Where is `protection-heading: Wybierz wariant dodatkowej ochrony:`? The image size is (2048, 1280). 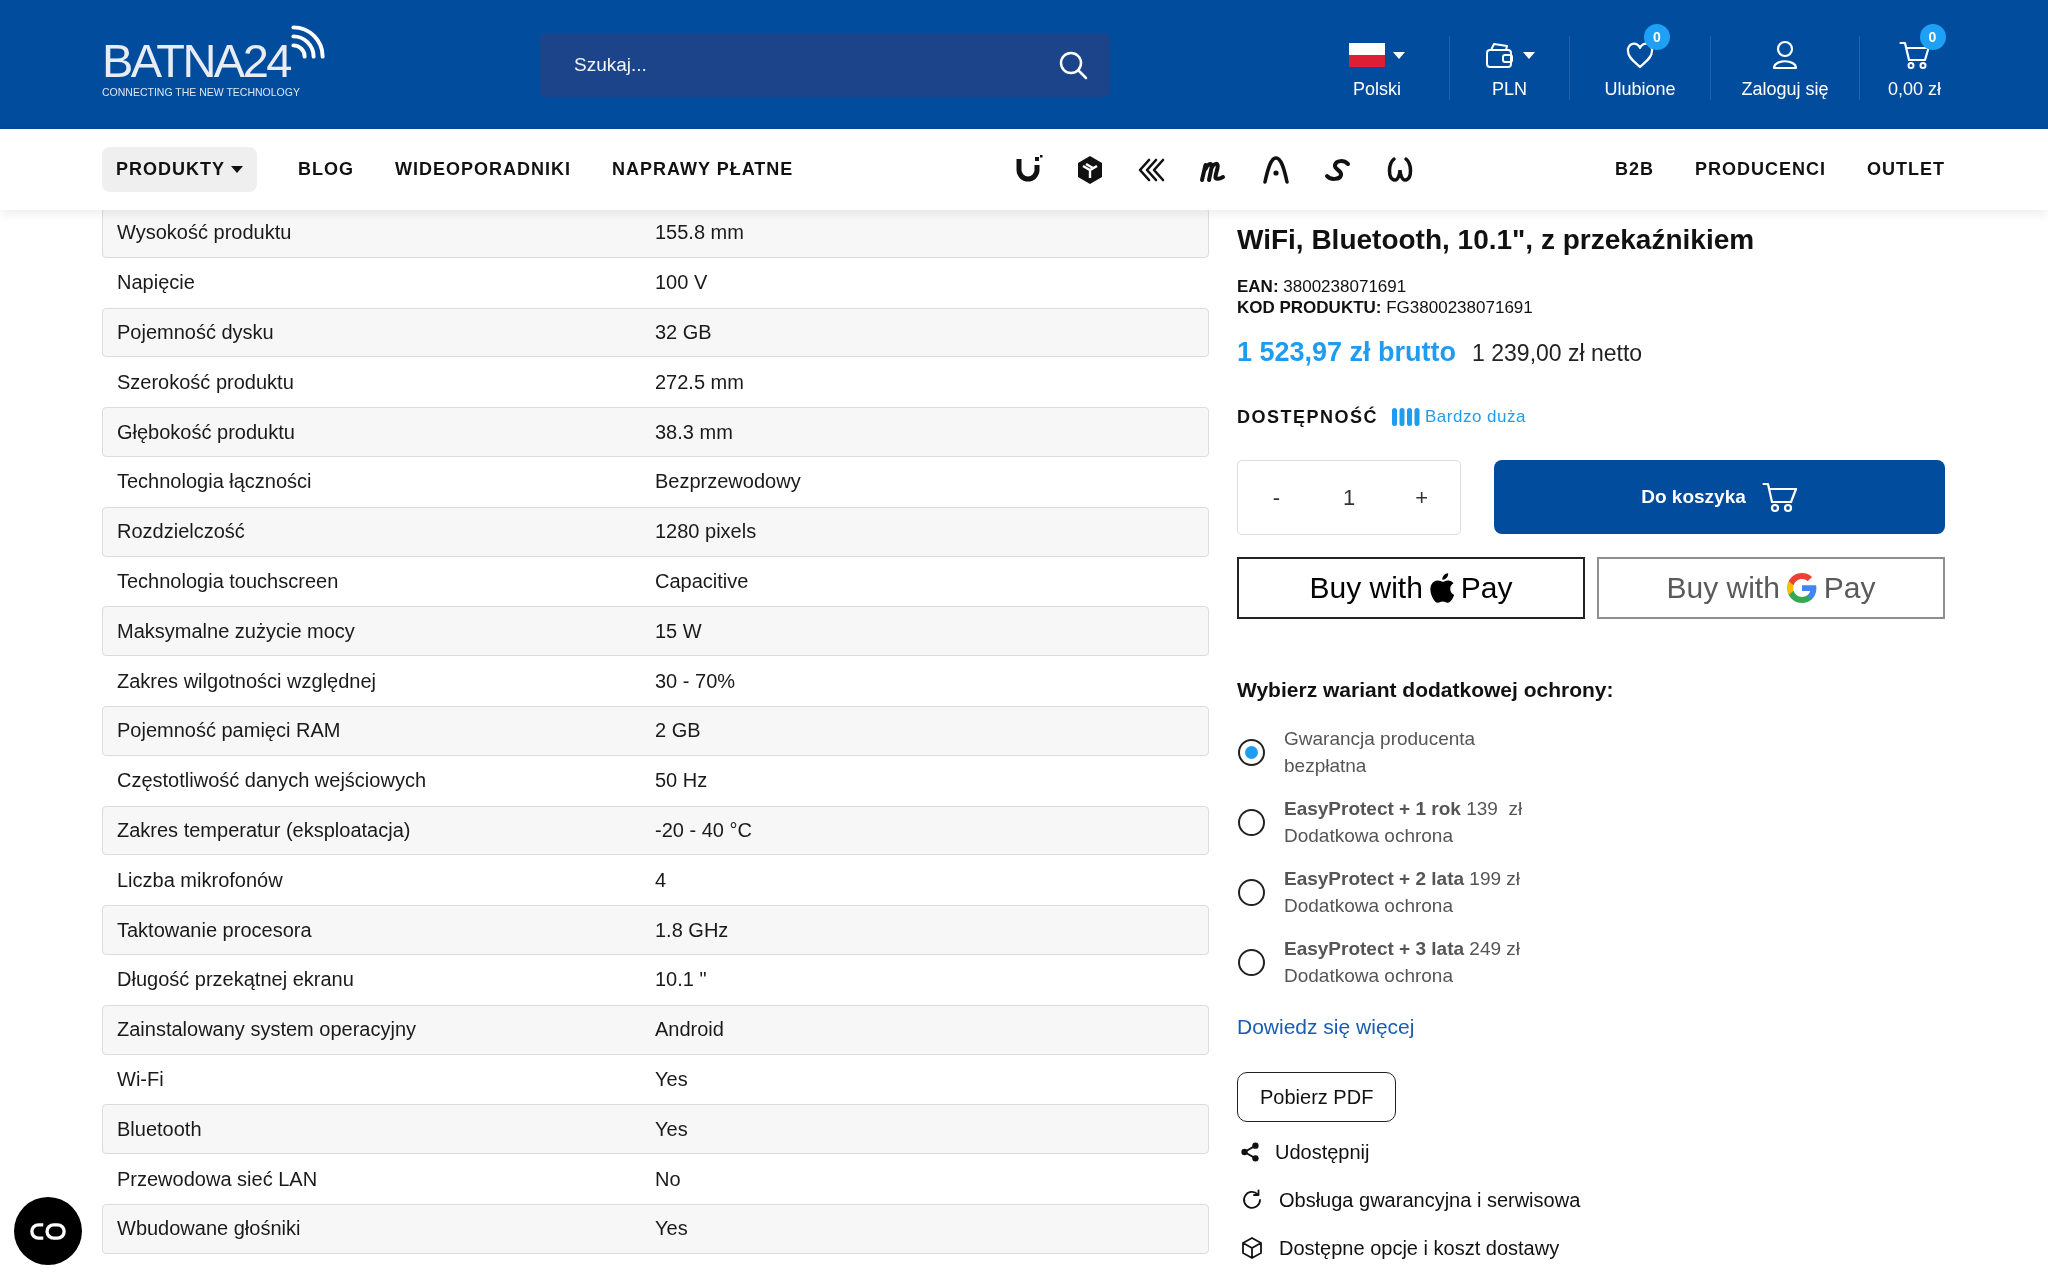
protection-heading: Wybierz wariant dodatkowej ochrony: is located at coordinates (1426, 690).